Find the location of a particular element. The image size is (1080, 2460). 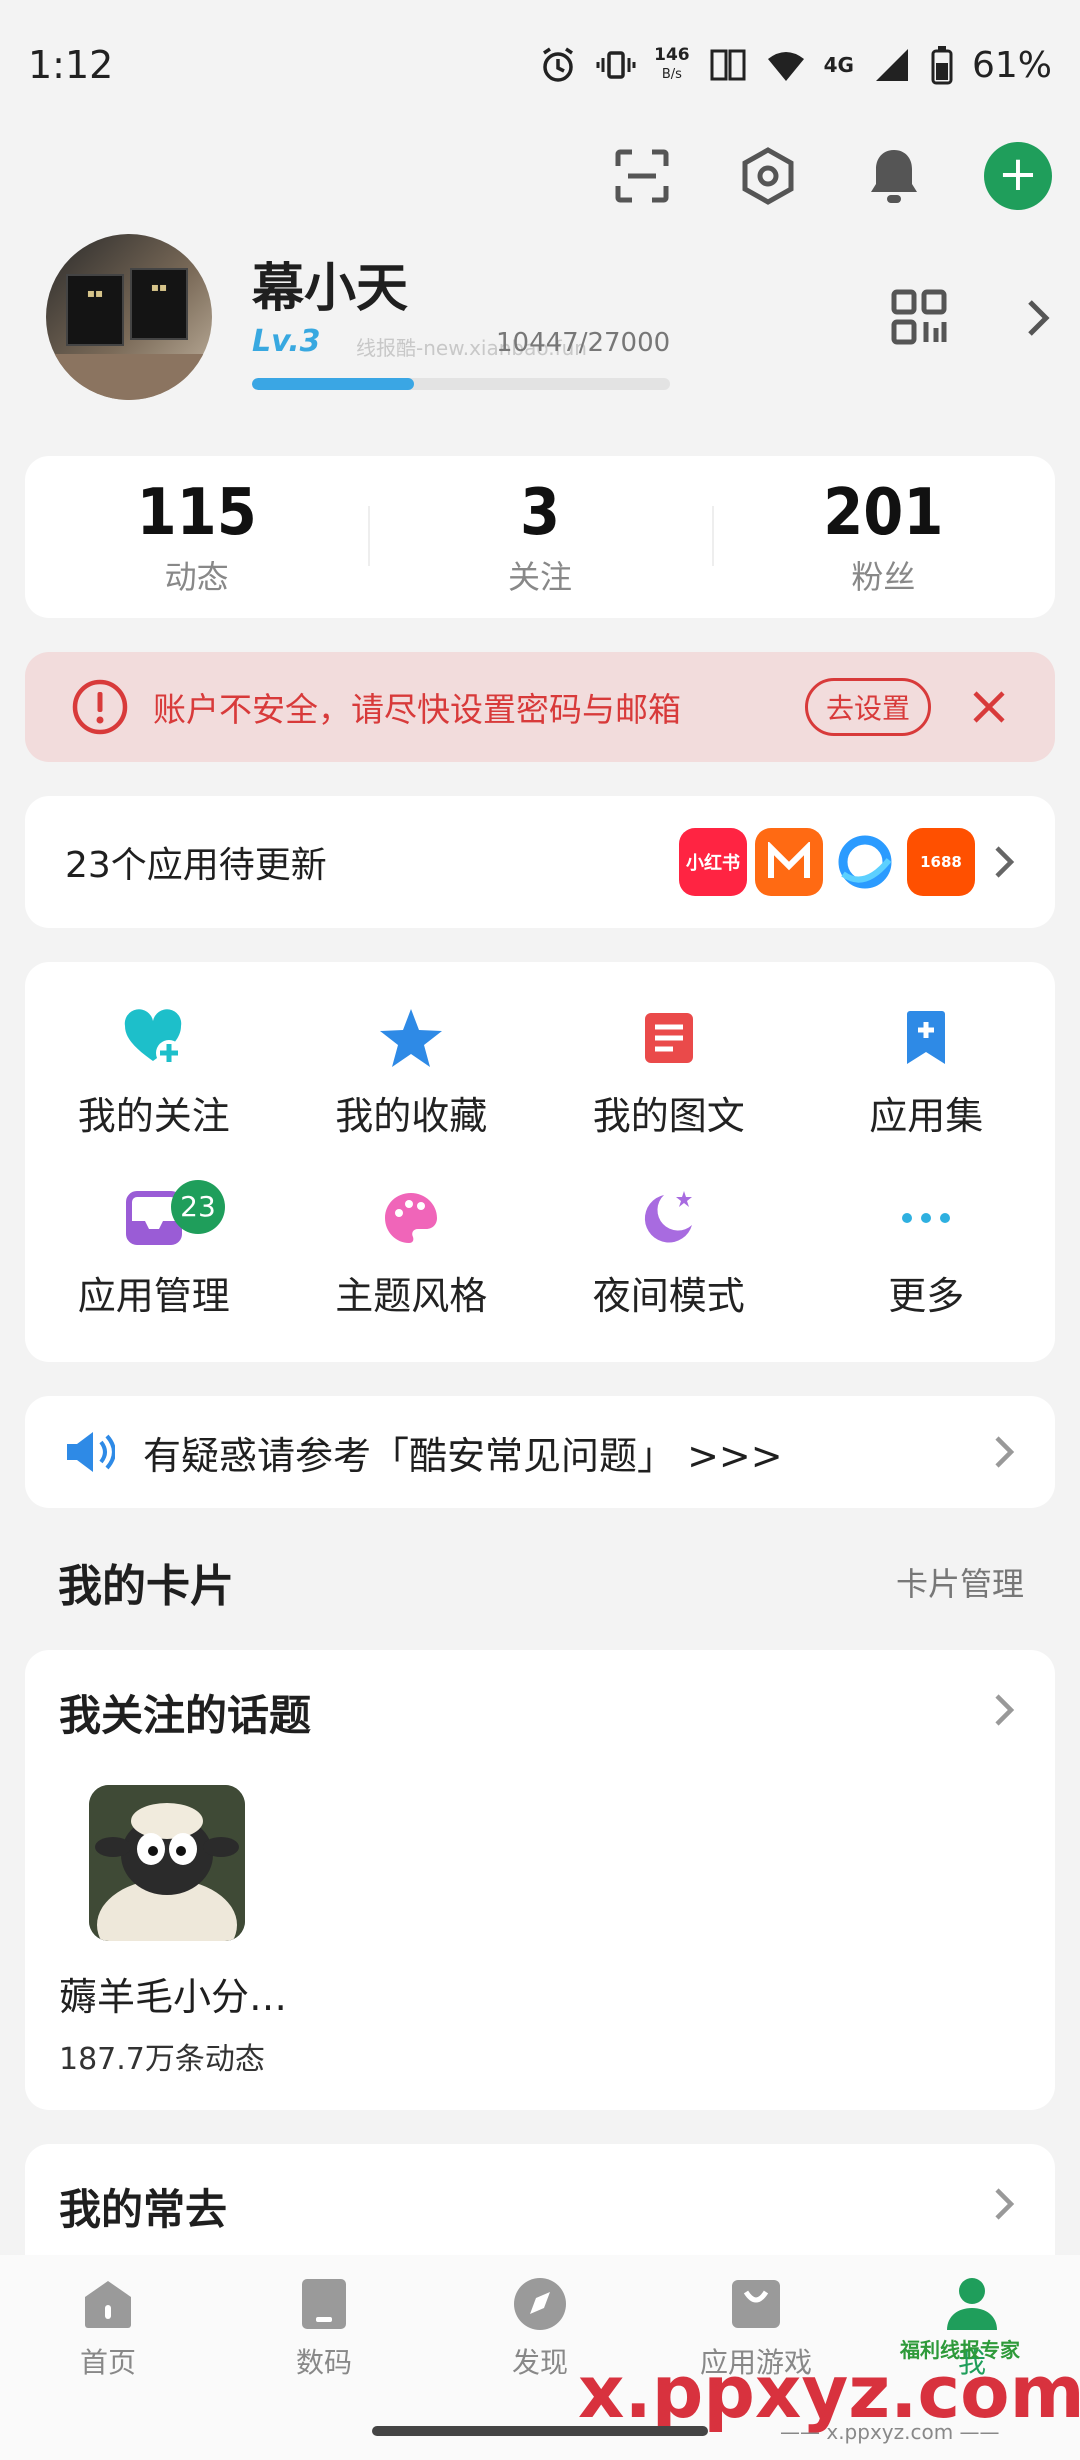

grid-item-theme: 主题风格 is located at coordinates (412, 1252).